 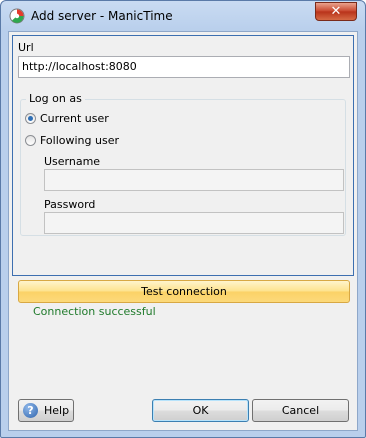 I want to click on username-input, so click(x=194, y=180).